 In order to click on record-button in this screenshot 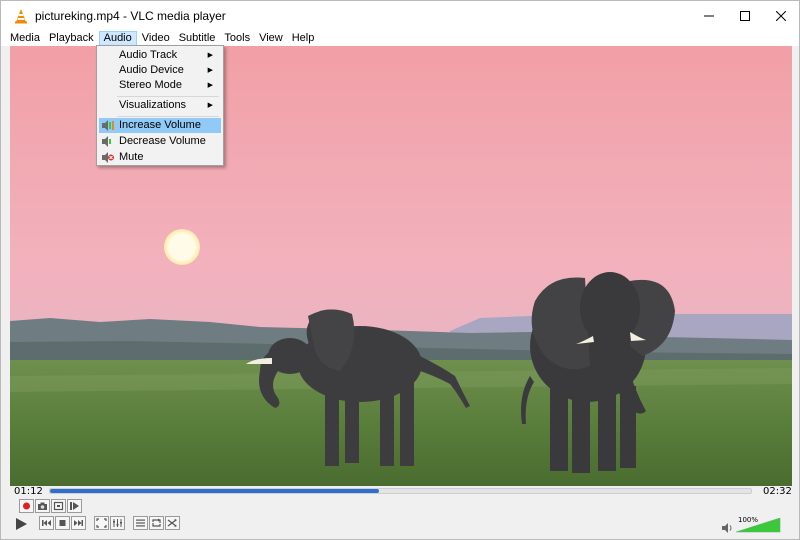, I will do `click(26, 506)`.